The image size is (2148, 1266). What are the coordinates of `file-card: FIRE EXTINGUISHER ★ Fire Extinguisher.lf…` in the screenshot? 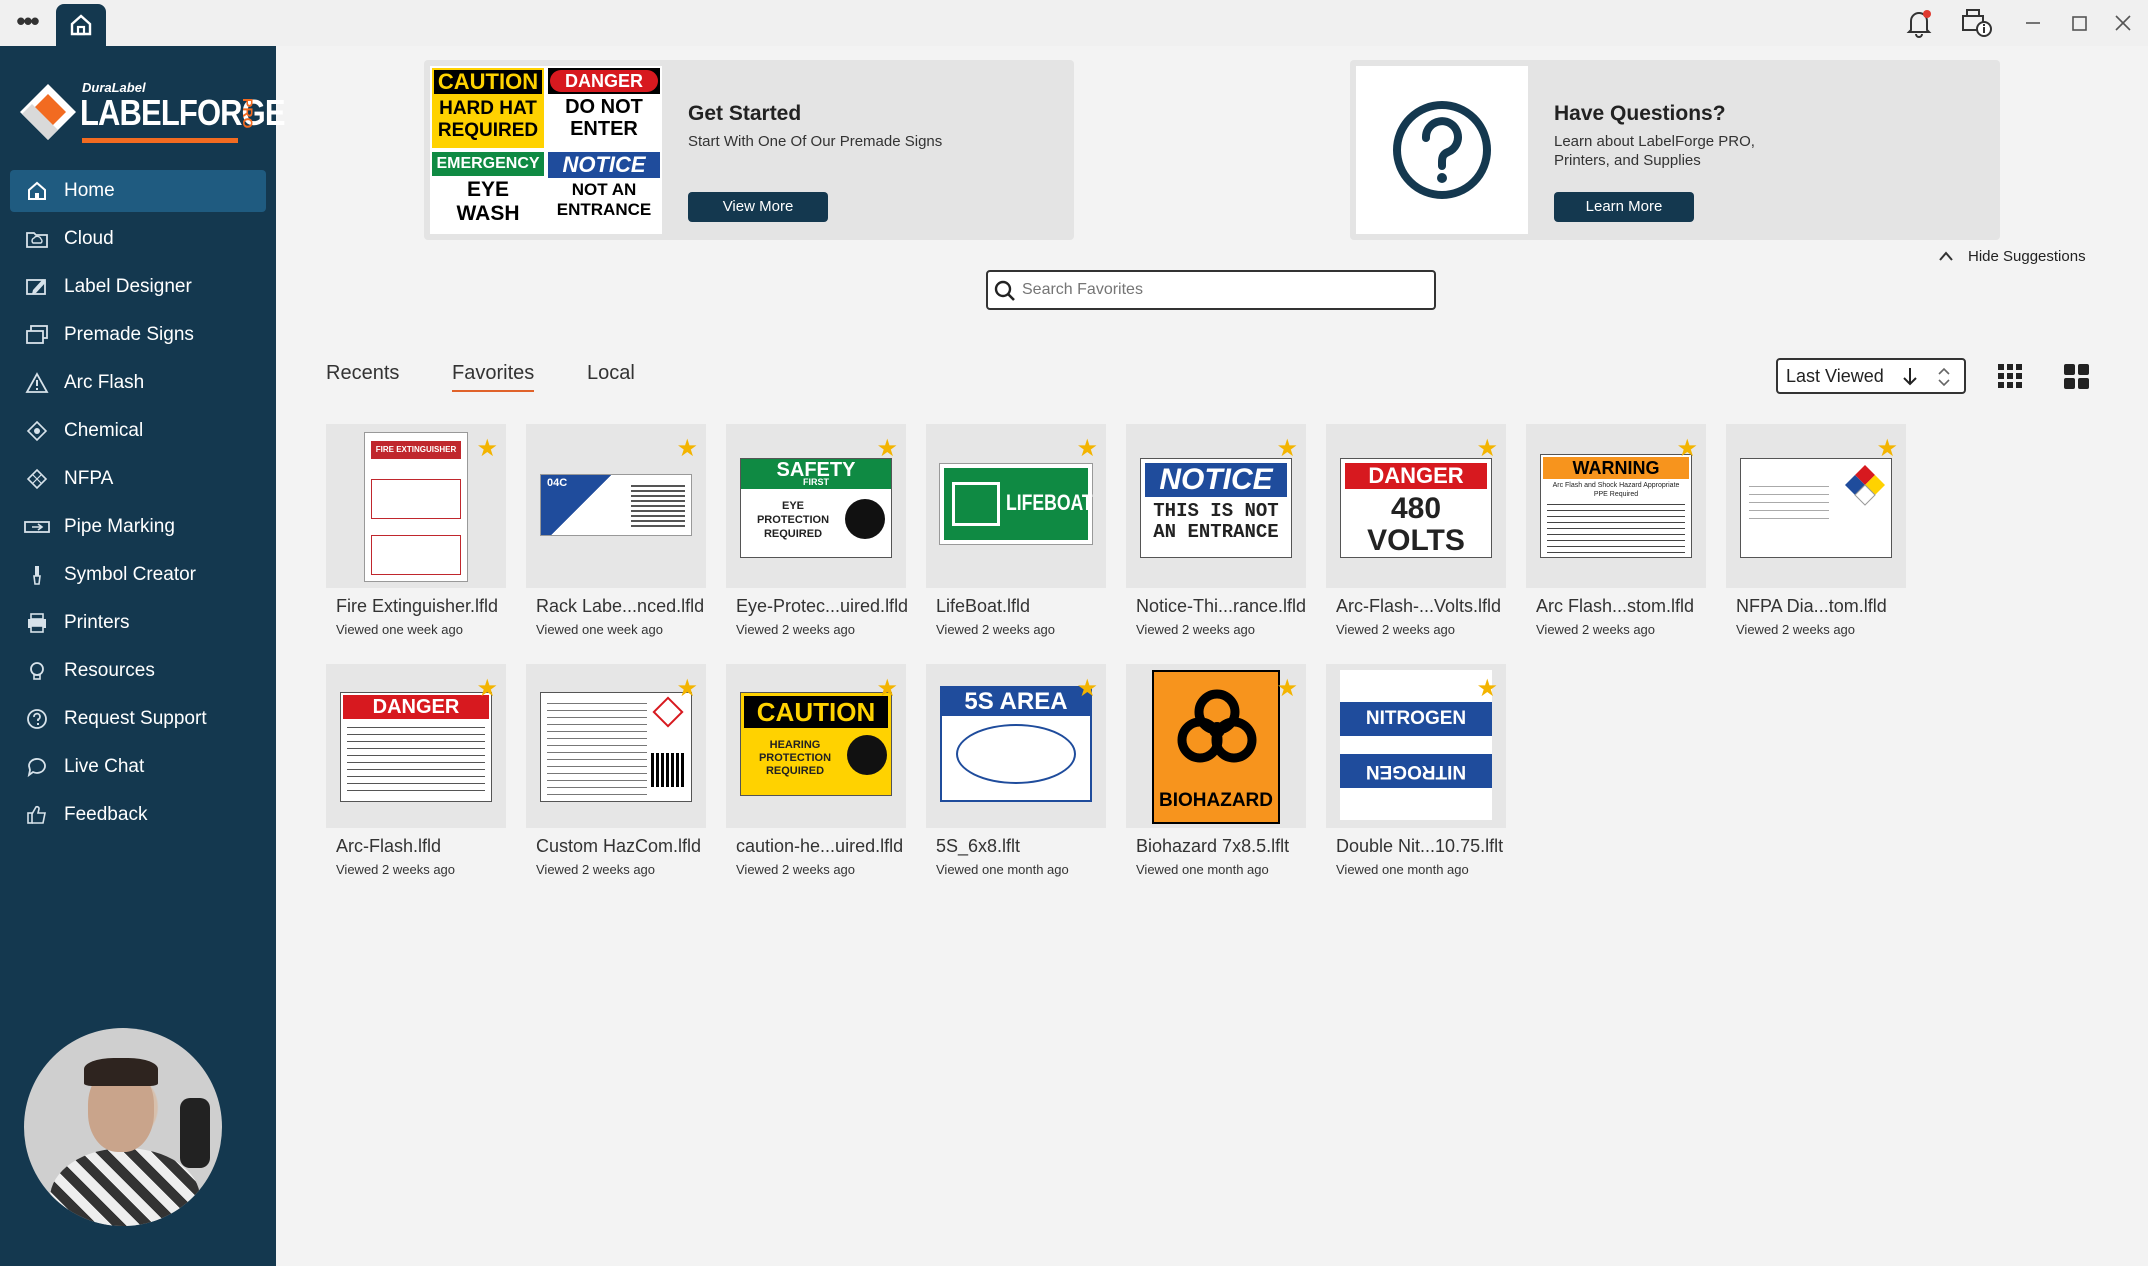 It's located at (416, 544).